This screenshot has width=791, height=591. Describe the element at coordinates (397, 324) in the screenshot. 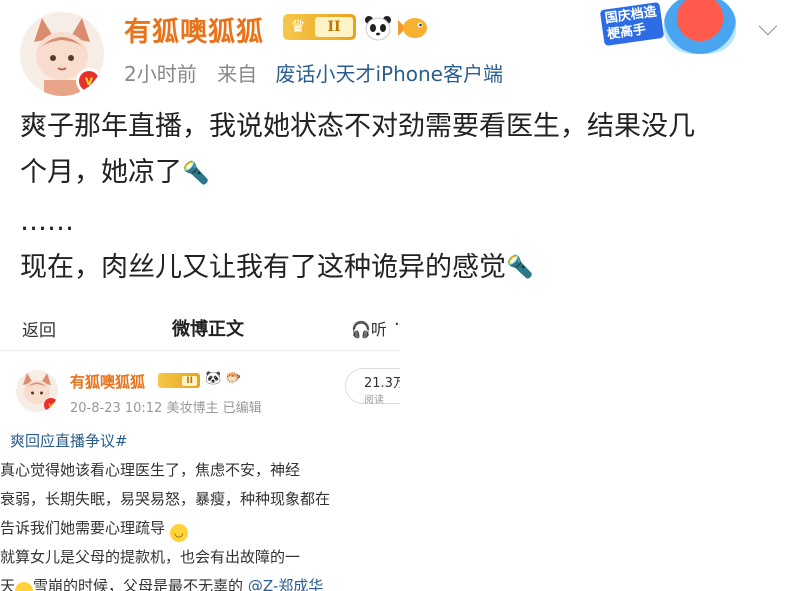

I see `more-icon: ·` at that location.